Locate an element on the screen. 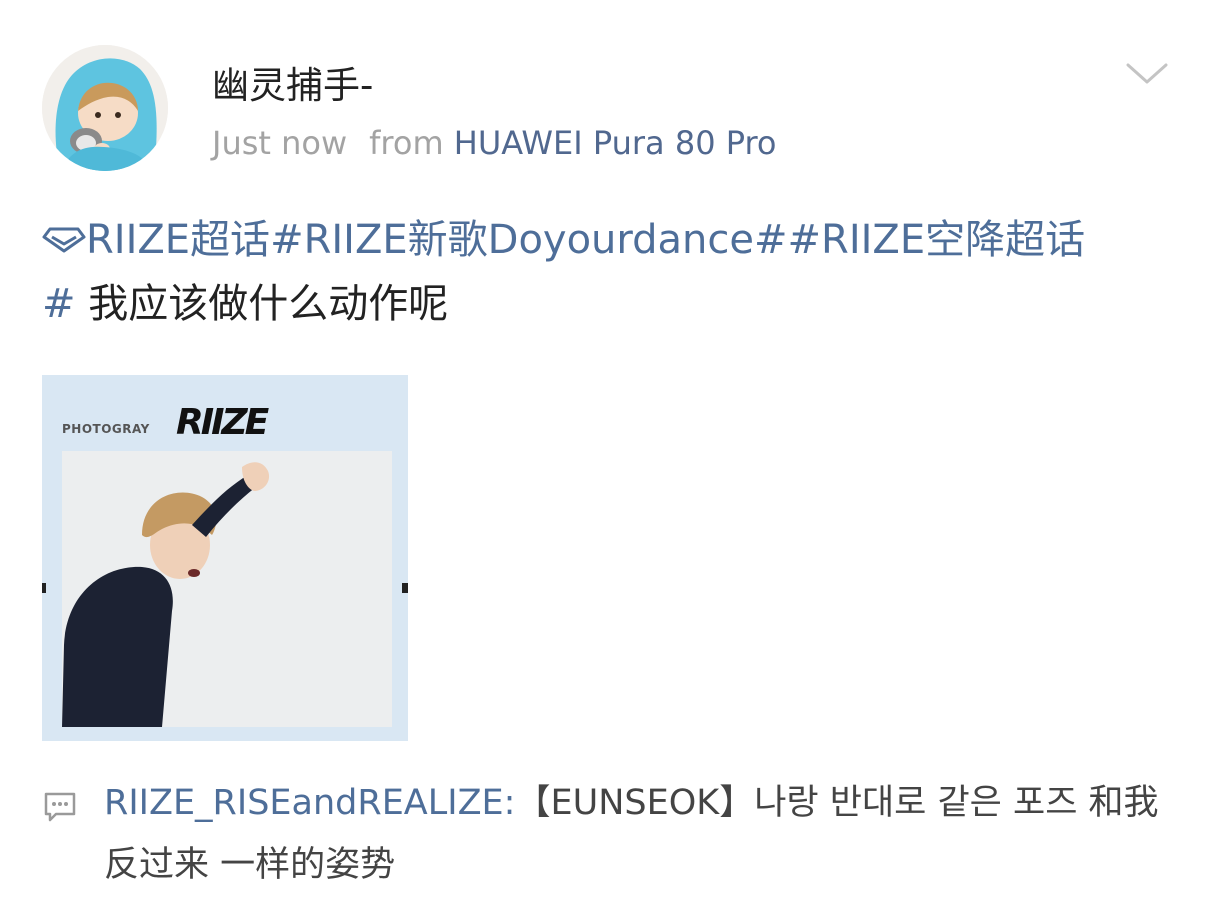 Image resolution: width=1206 pixels, height=908 pixels. post-meta: Just now from HUAWEI Pura 80 Pro is located at coordinates (494, 143).